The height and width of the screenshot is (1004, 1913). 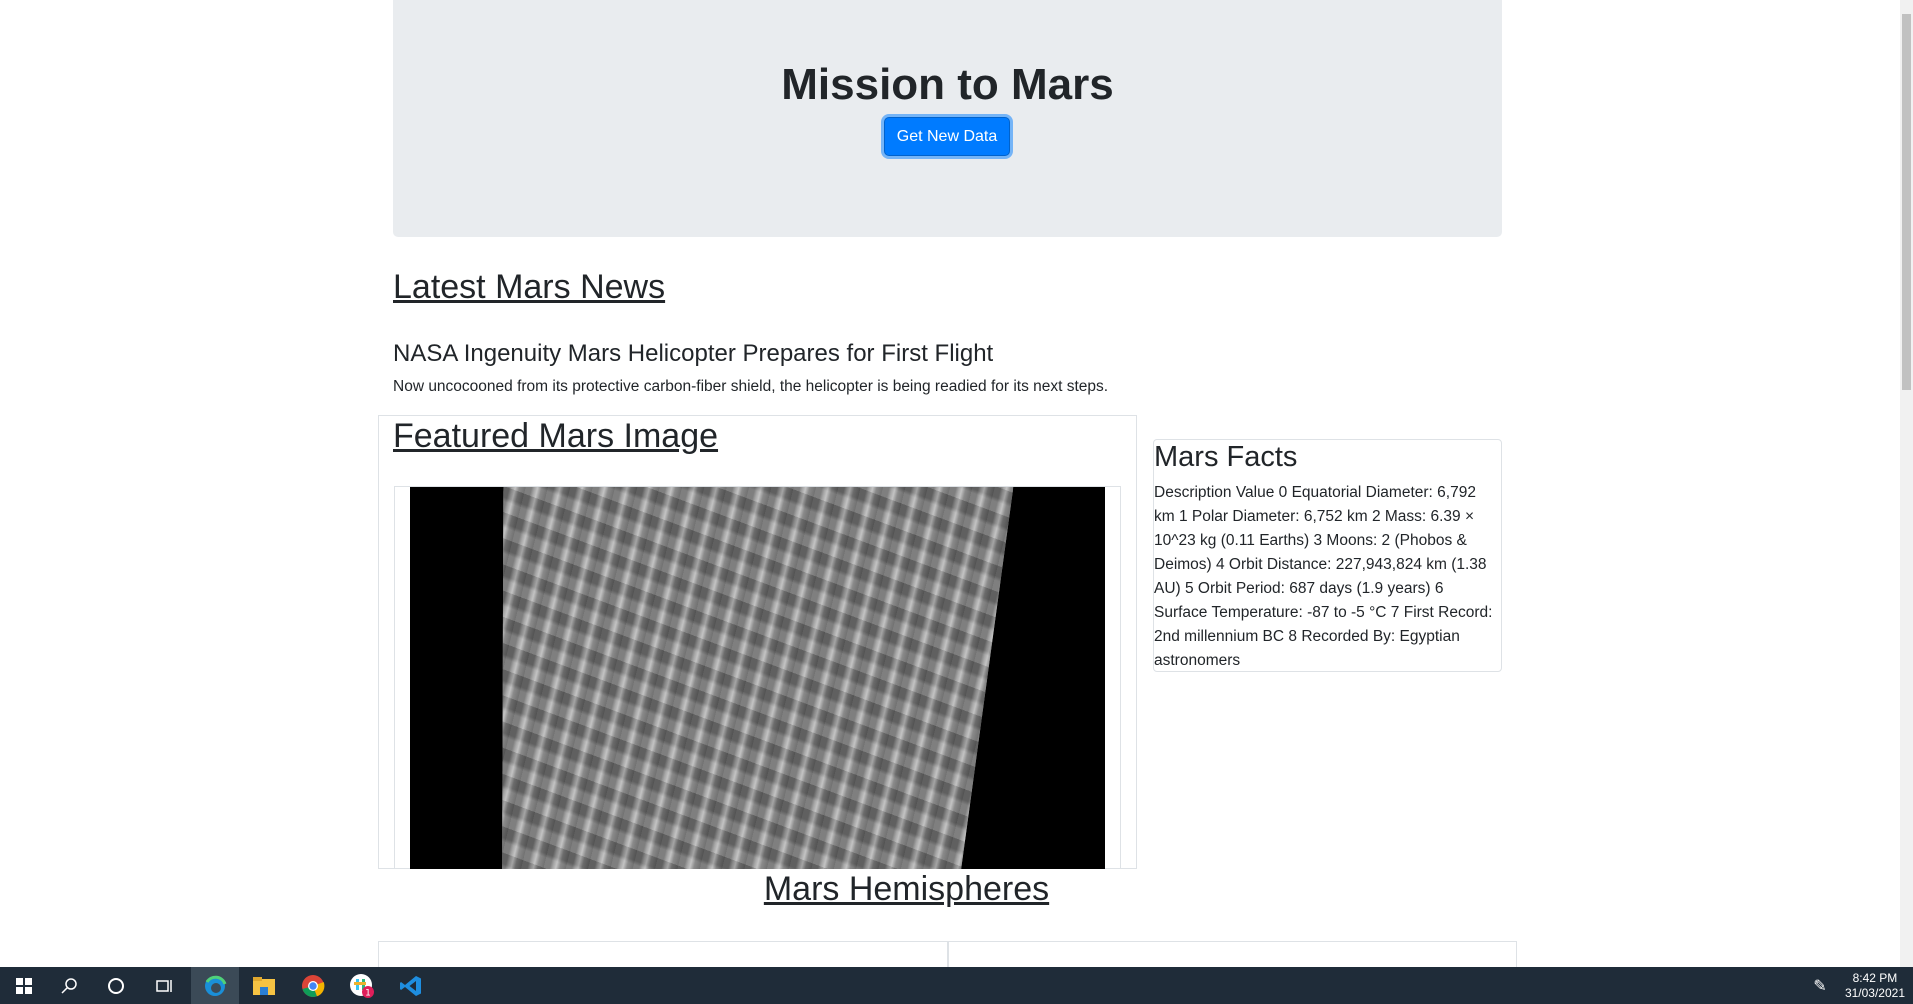 I want to click on page-title: Mission to Mars, so click(x=947, y=84).